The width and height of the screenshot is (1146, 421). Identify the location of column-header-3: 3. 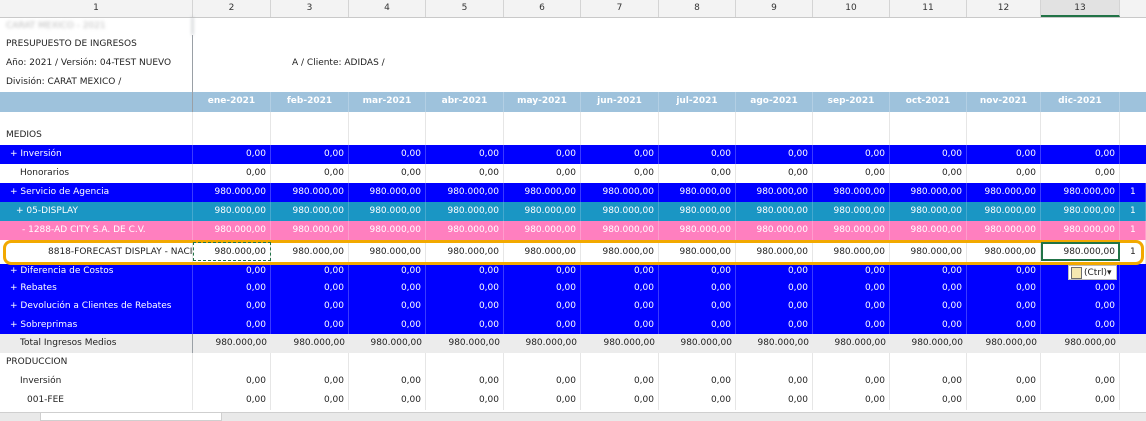
(310, 8).